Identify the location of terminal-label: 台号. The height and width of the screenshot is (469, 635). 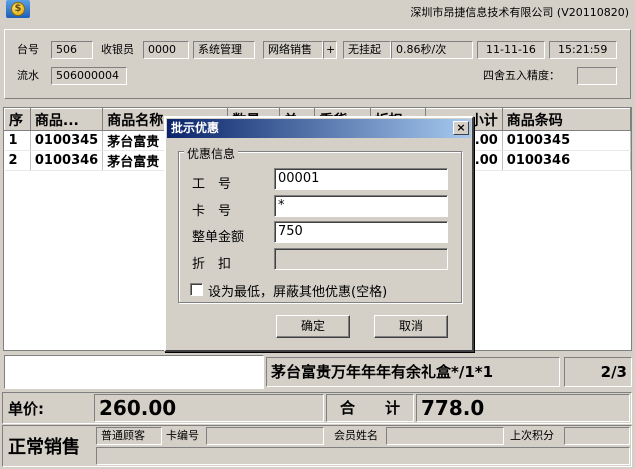
(28, 49).